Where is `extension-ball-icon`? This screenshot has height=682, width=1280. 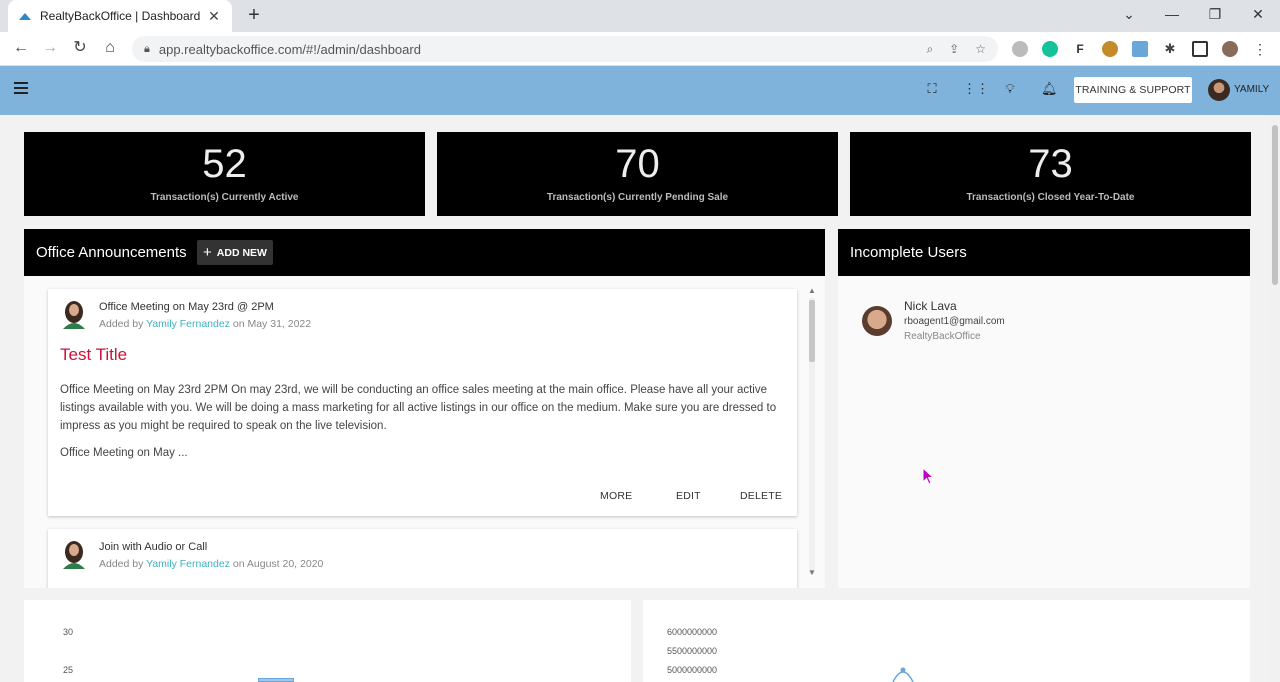 extension-ball-icon is located at coordinates (1110, 49).